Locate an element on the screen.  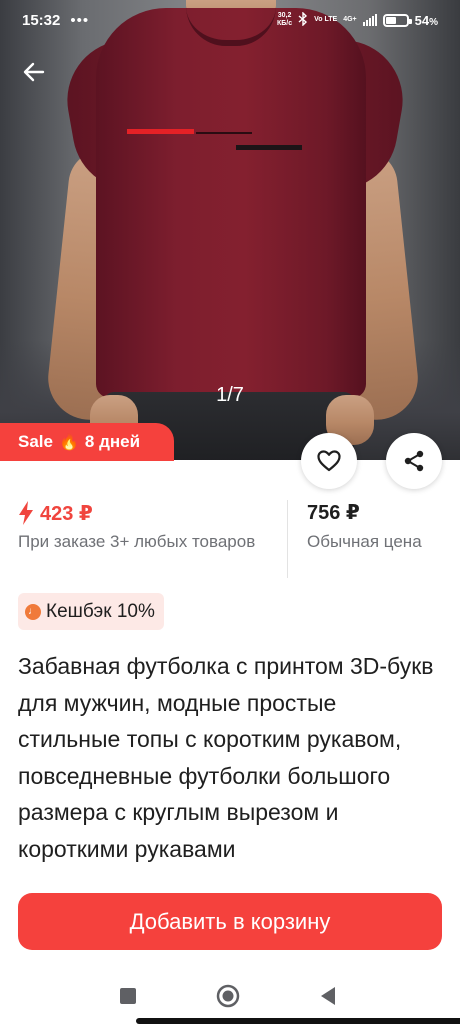
back-button is located at coordinates (34, 72).